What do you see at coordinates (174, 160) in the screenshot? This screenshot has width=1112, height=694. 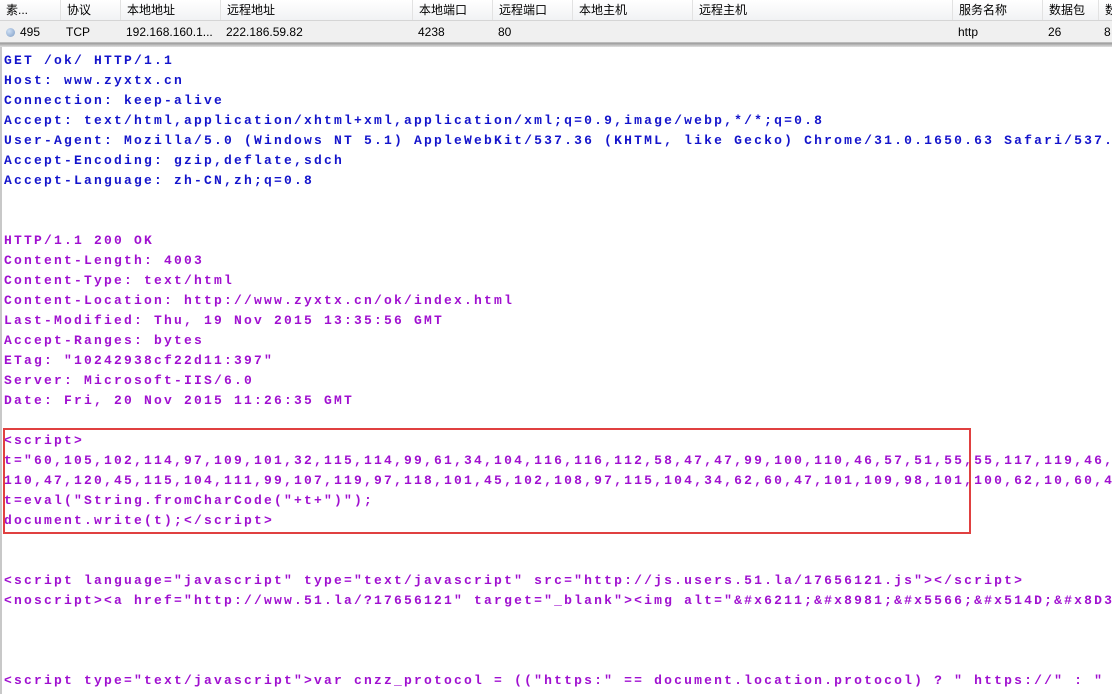 I see `request-header: Accept-Encoding: gzip,deflate,sdch` at bounding box center [174, 160].